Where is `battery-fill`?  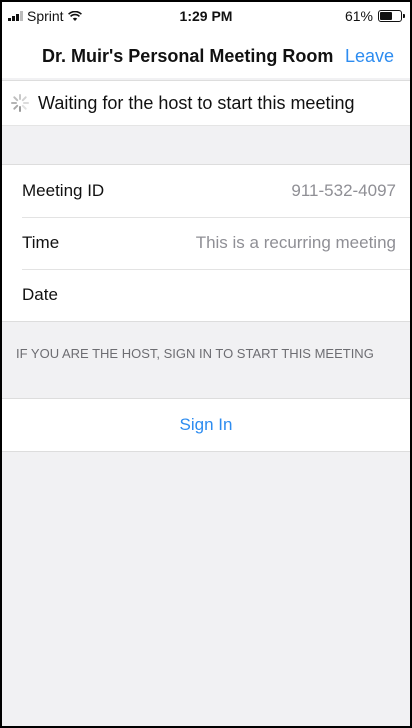 battery-fill is located at coordinates (386, 16).